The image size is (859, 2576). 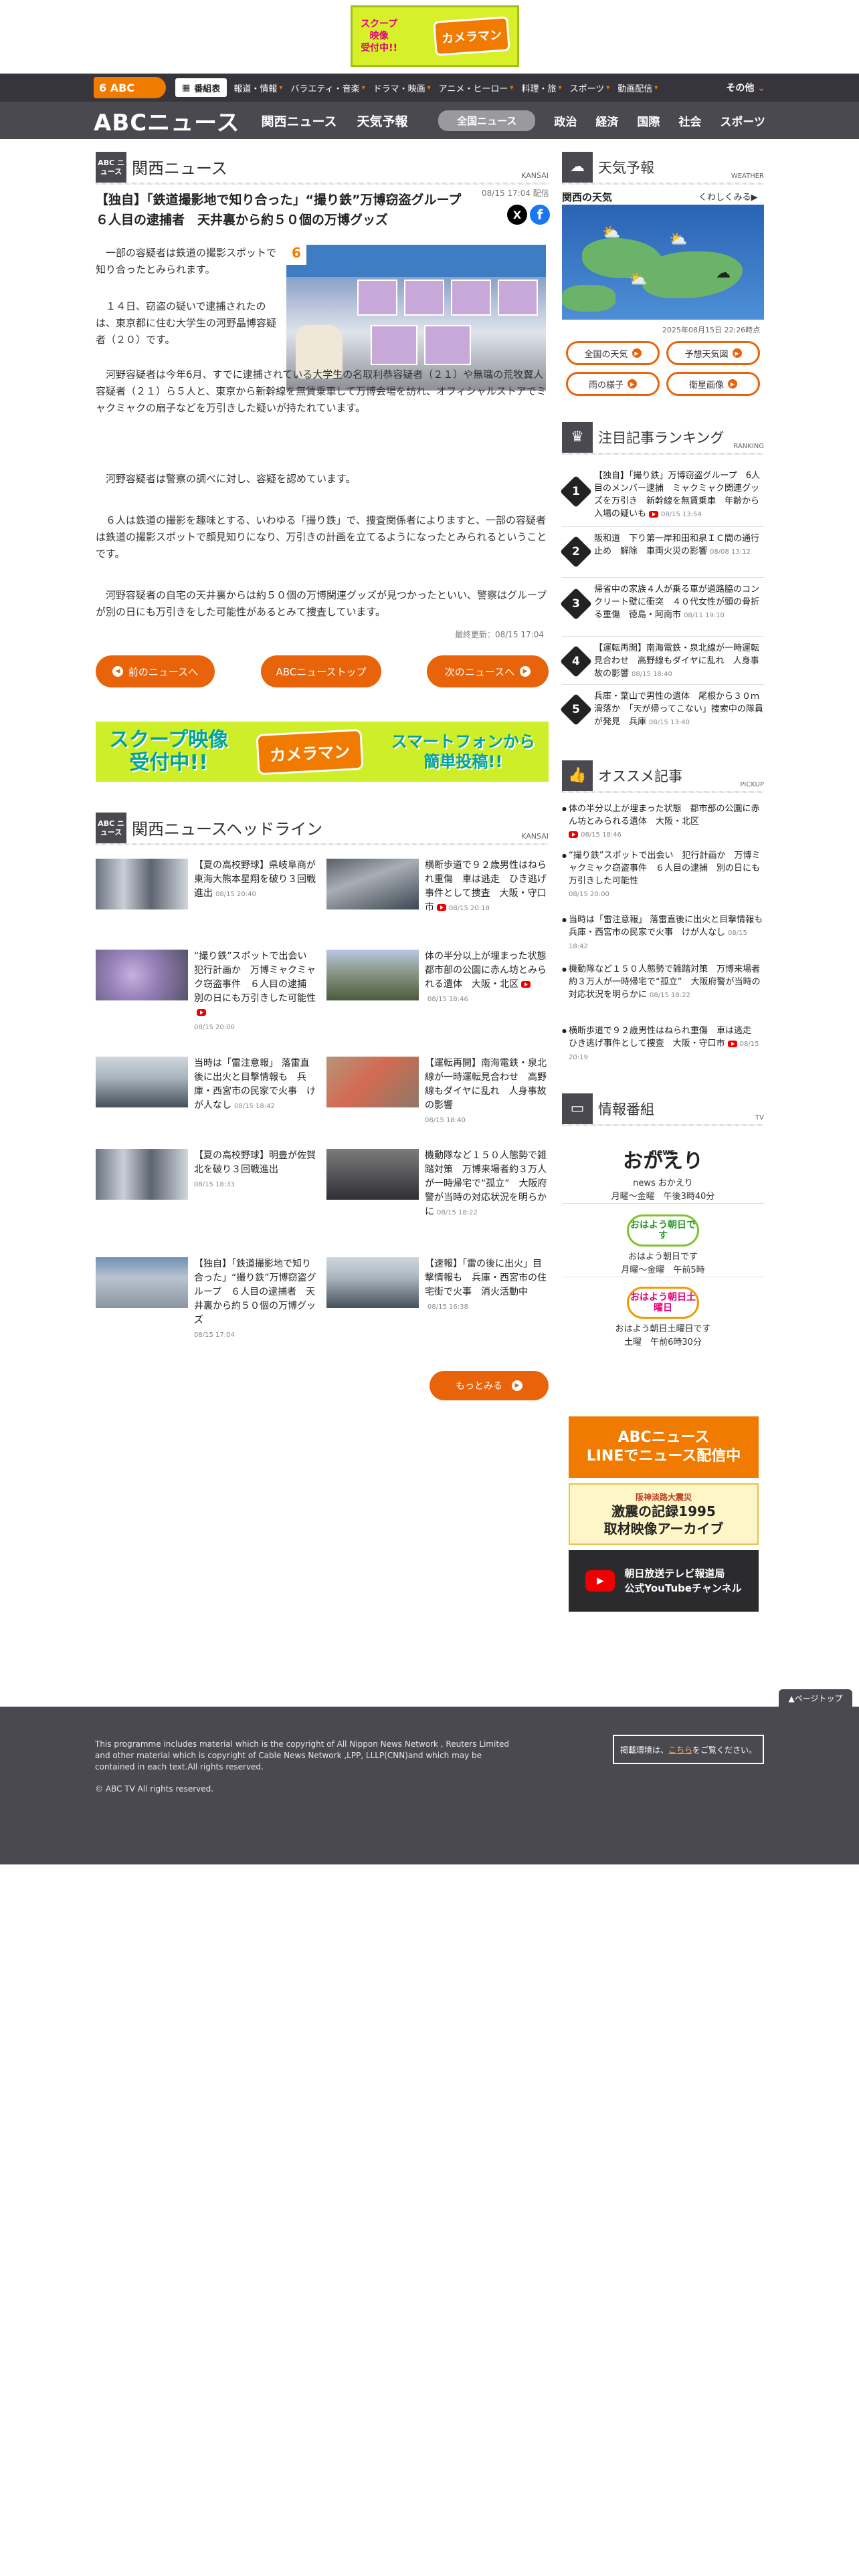 I want to click on scoop-camera-banner: スクープ 映像 受付中!! カメラマン, so click(x=435, y=36).